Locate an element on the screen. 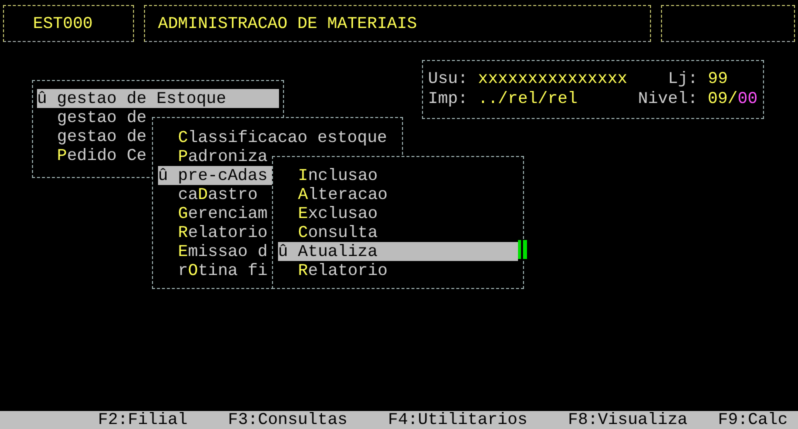 The width and height of the screenshot is (798, 429). store-label: Lj: is located at coordinates (683, 79).